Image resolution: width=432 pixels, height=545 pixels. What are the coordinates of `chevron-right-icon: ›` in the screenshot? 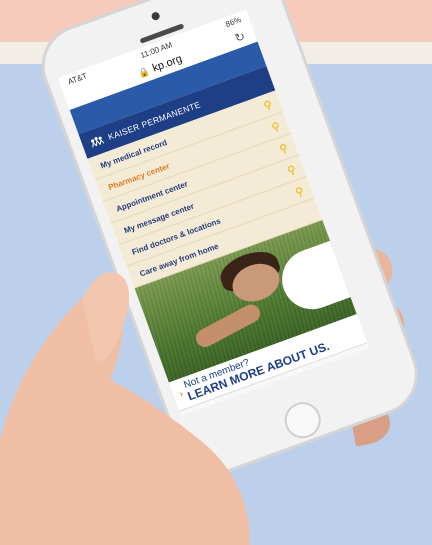 It's located at (181, 394).